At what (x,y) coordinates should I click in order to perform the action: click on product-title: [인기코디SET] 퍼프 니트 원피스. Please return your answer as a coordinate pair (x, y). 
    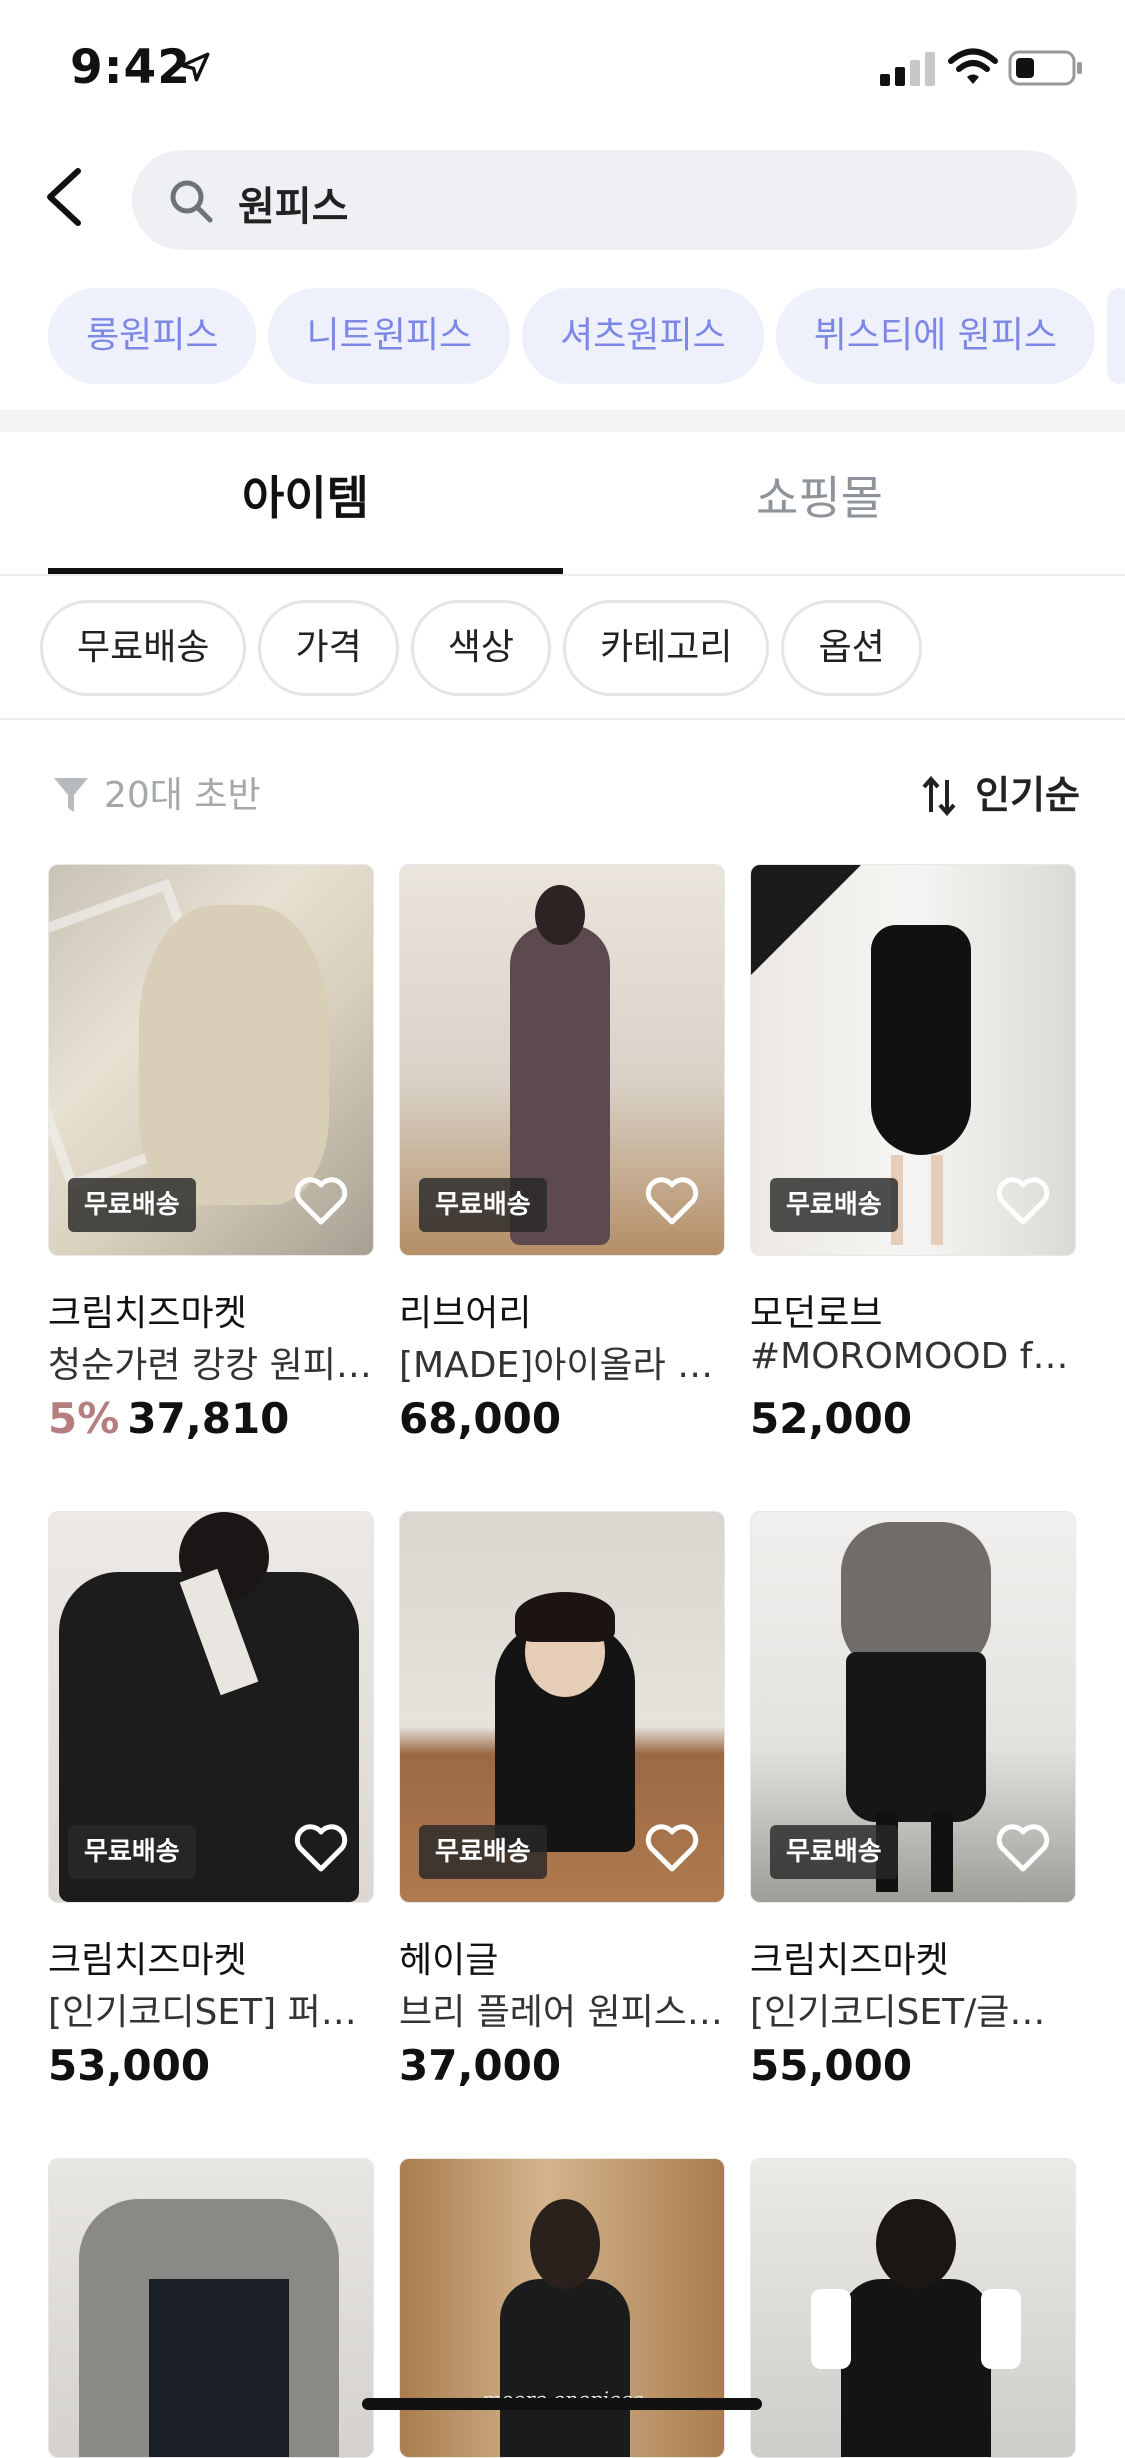
    Looking at the image, I should click on (211, 2012).